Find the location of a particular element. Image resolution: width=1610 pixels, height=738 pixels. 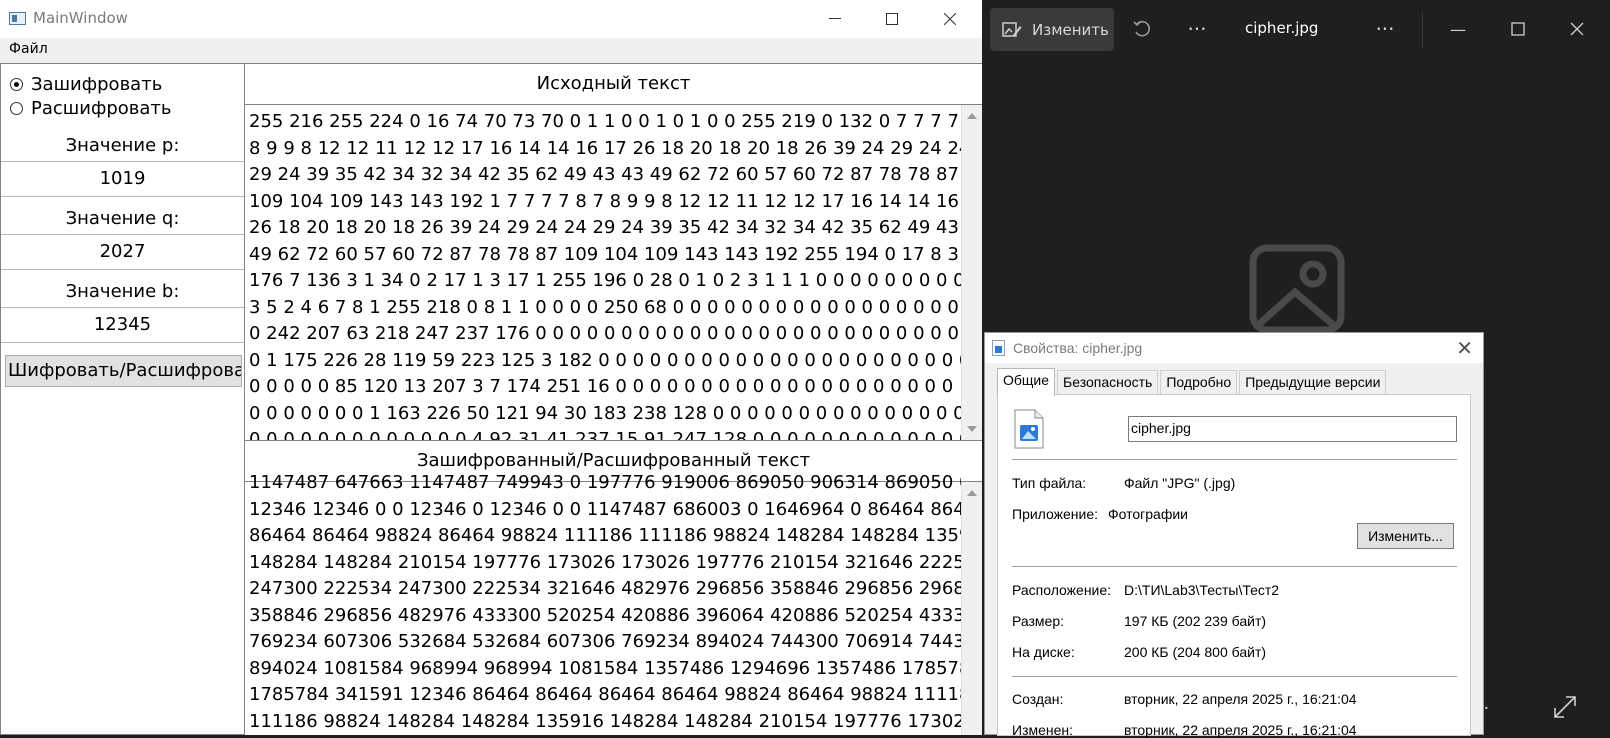

app-icon is located at coordinates (17, 18).